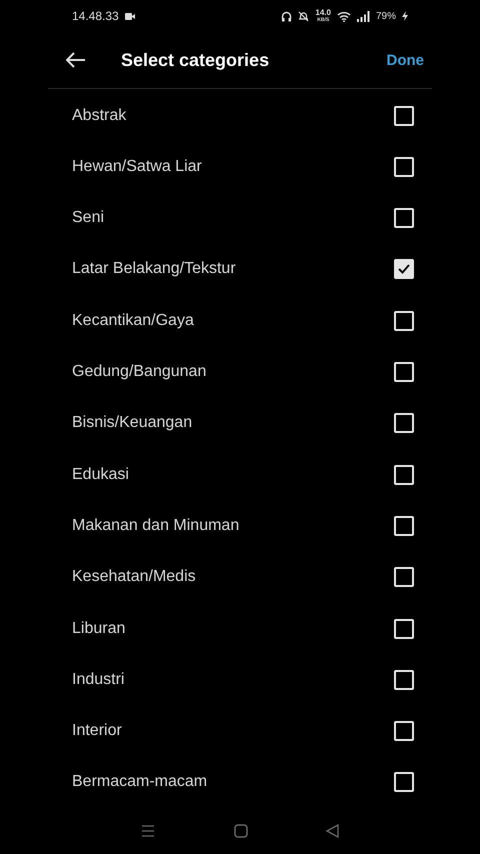  Describe the element at coordinates (97, 731) in the screenshot. I see `category-label: Interior` at that location.